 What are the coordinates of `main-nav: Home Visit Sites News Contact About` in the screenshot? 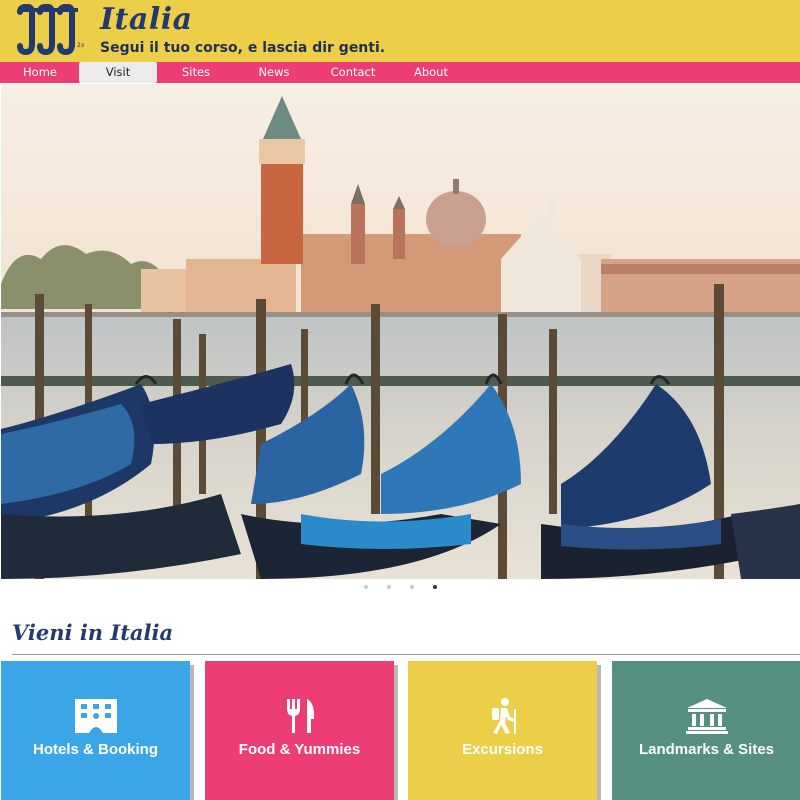 It's located at (400, 72).